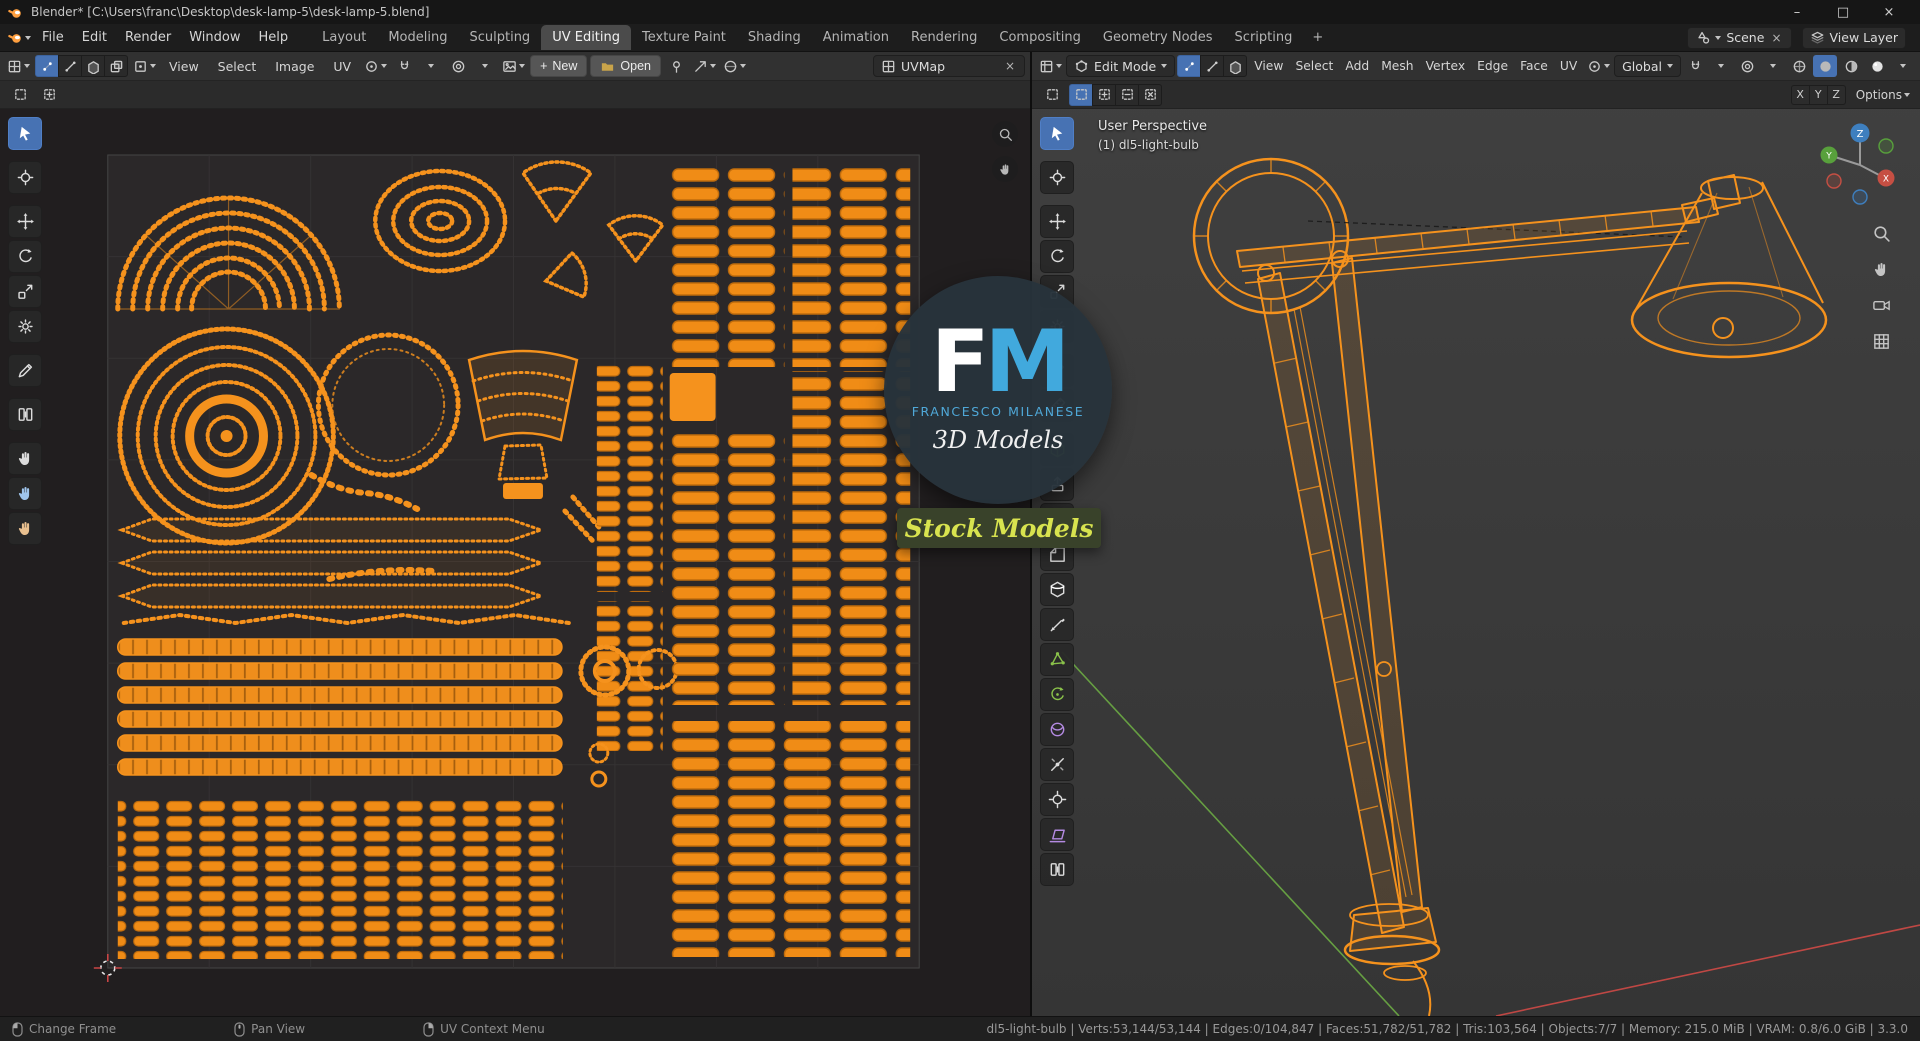  Describe the element at coordinates (856, 37) in the screenshot. I see `workspace-tab-animation: Animation` at that location.